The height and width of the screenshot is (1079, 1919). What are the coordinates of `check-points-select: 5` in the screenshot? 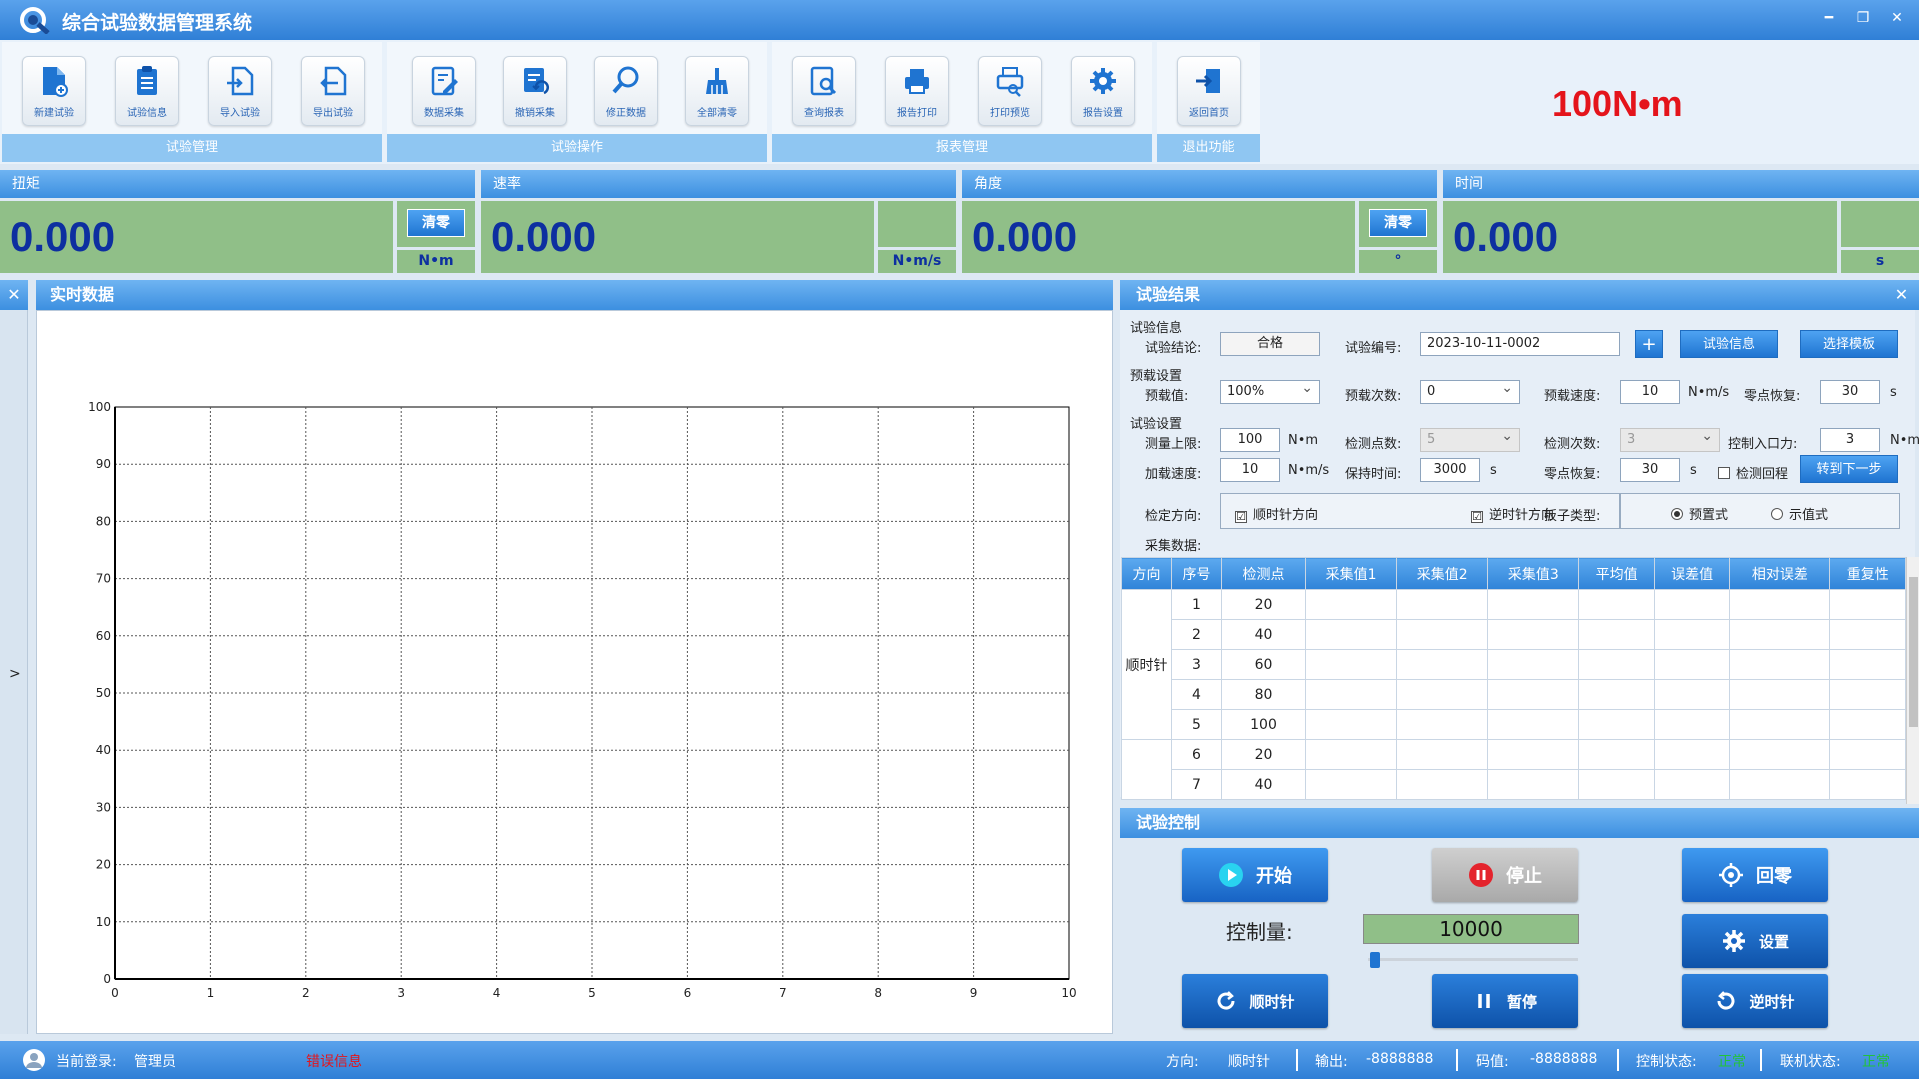 It's located at (1470, 438).